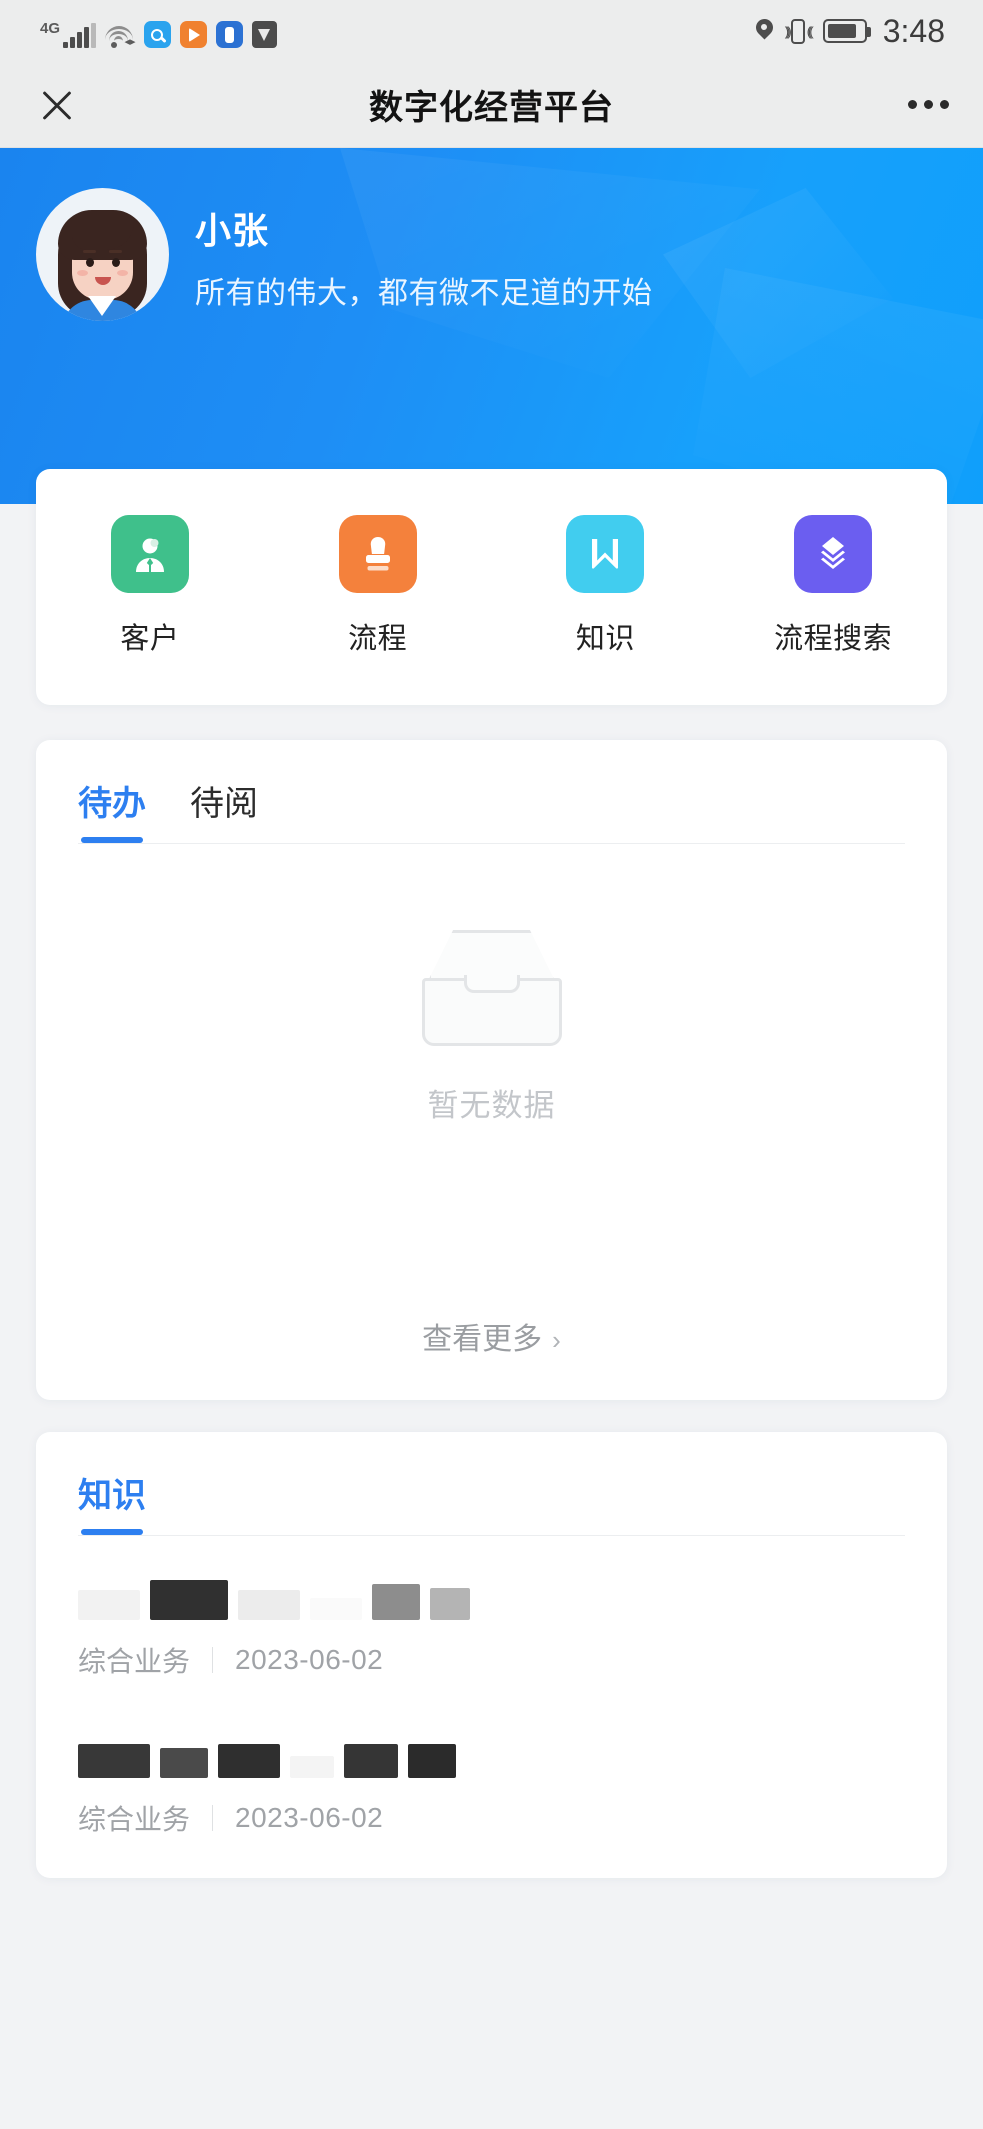 The height and width of the screenshot is (2129, 983). I want to click on quick-action-label: 客户, so click(150, 639).